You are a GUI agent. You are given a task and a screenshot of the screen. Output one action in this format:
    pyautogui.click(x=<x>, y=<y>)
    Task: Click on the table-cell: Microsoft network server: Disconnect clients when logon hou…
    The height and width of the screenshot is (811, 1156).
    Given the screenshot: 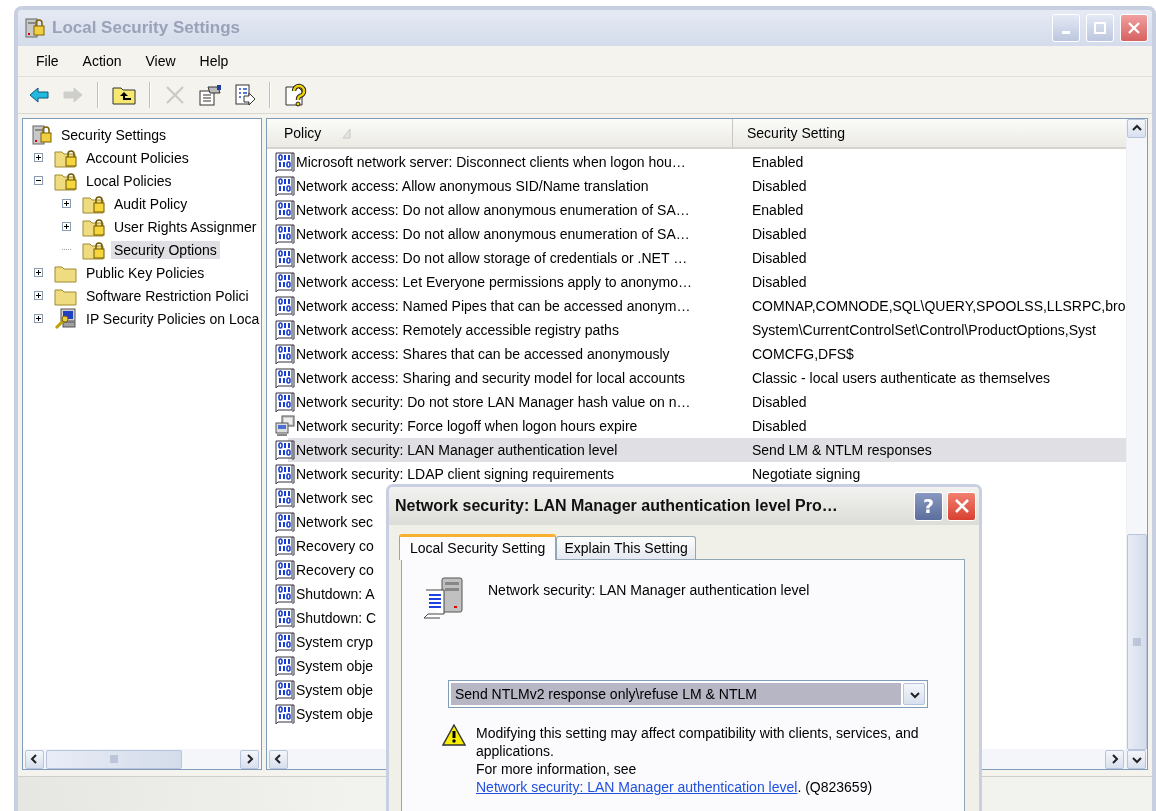 What is the action you would take?
    pyautogui.click(x=491, y=162)
    